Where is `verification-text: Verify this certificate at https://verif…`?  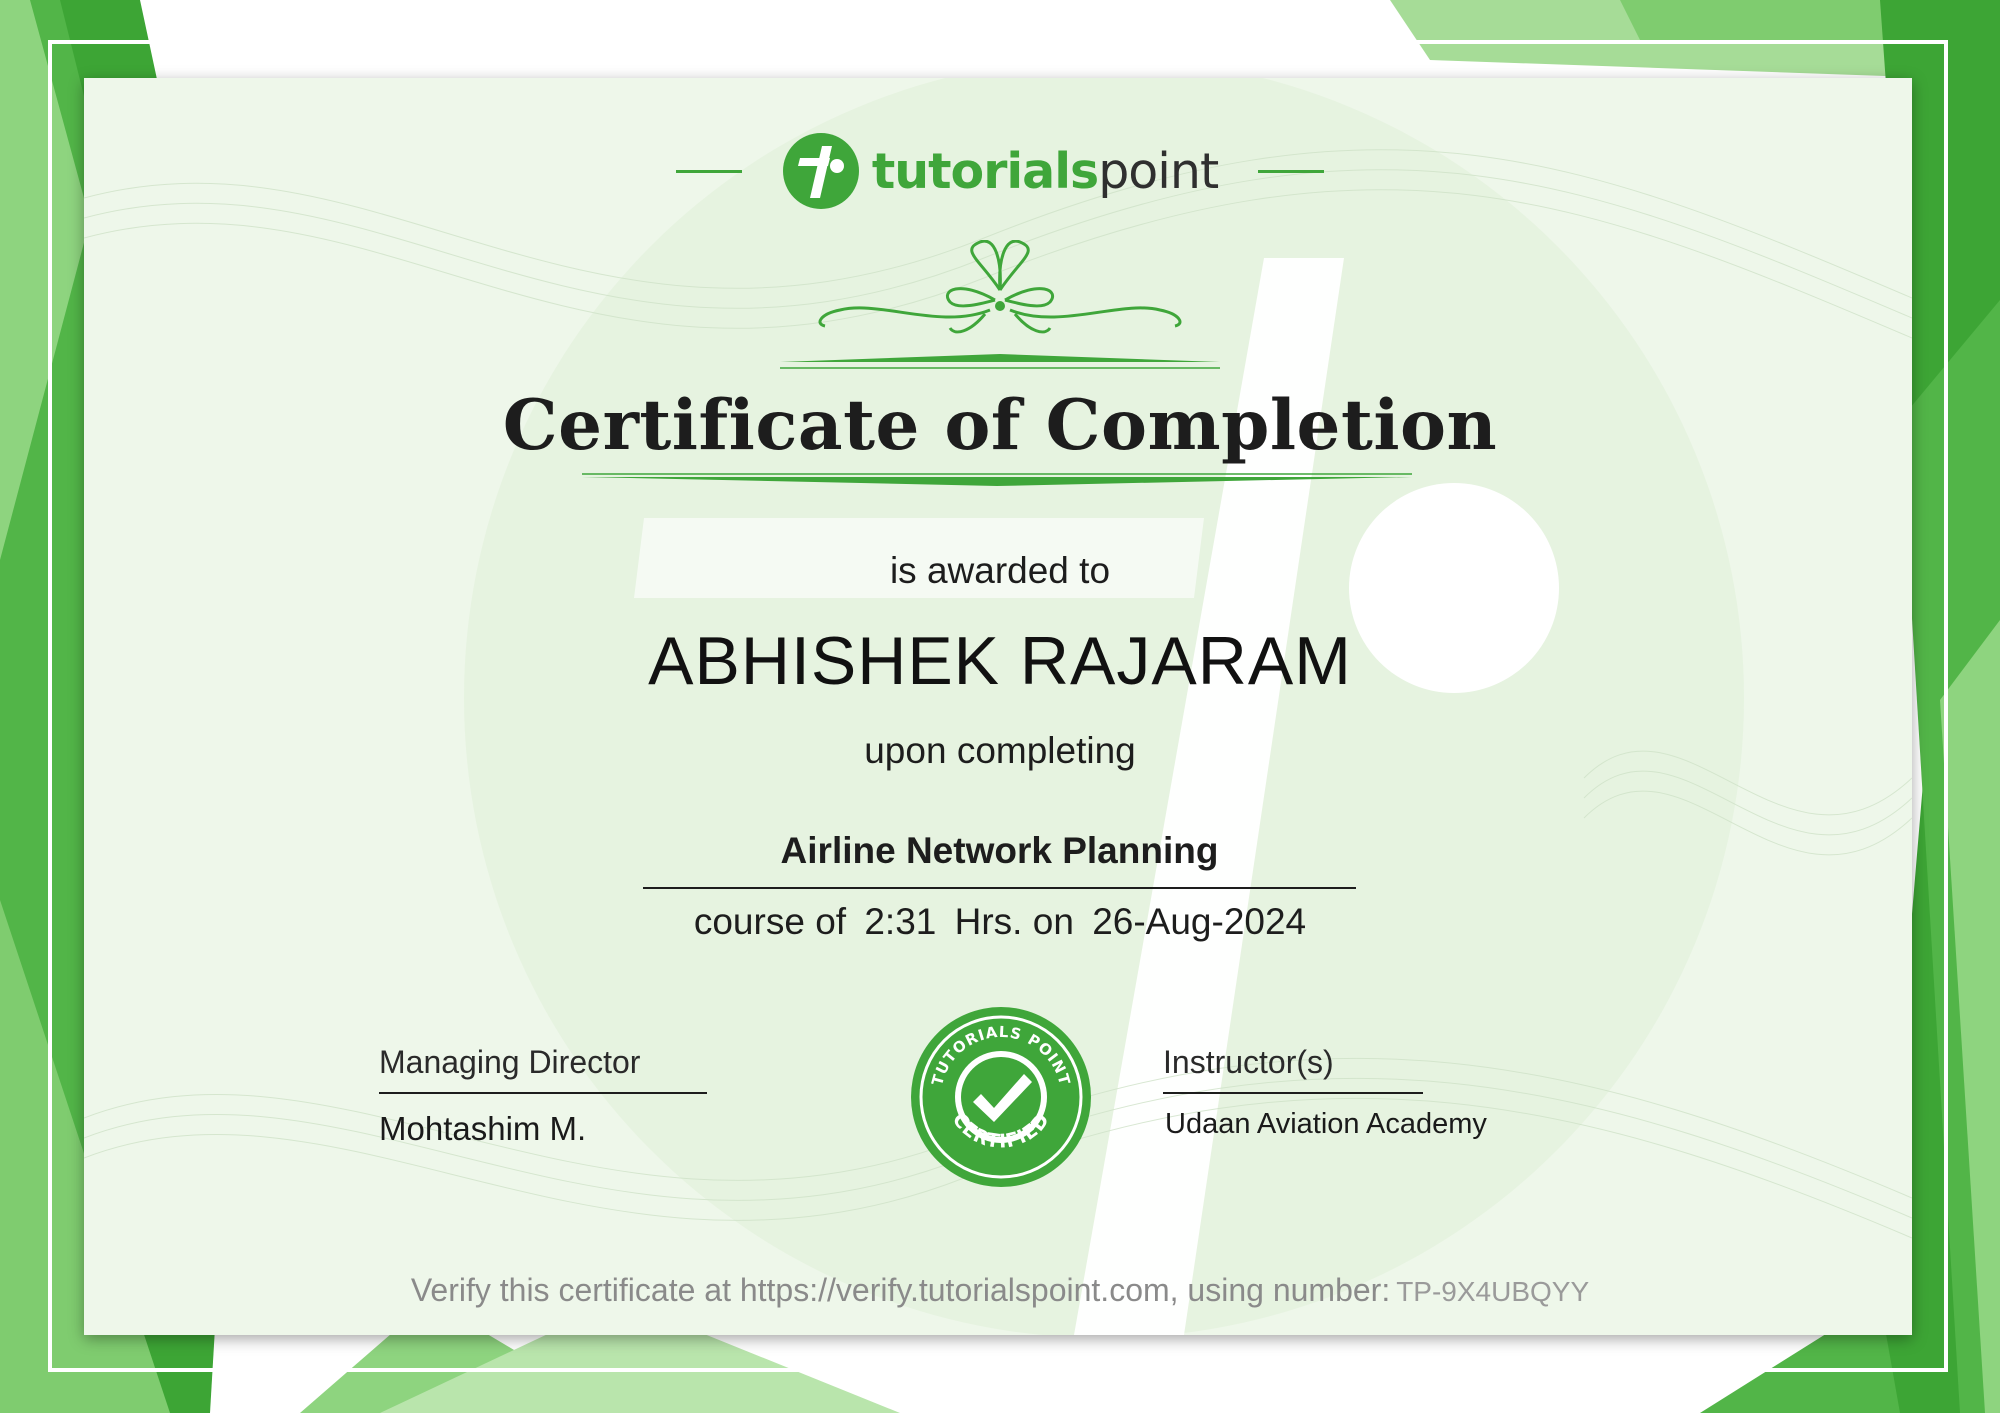
verification-text: Verify this certificate at https://verif… is located at coordinates (900, 1290).